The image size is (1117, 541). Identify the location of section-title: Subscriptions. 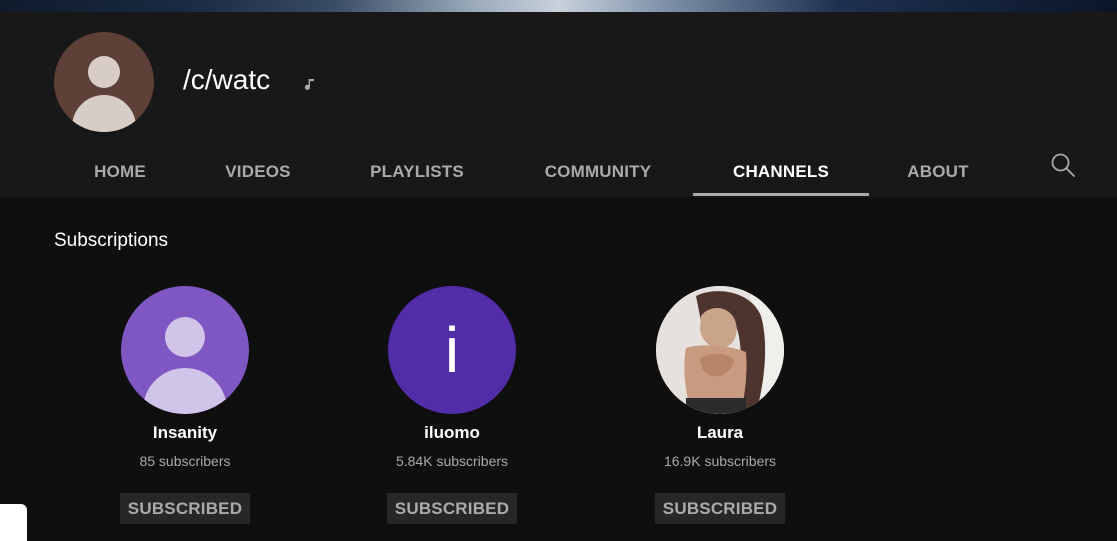
(111, 240).